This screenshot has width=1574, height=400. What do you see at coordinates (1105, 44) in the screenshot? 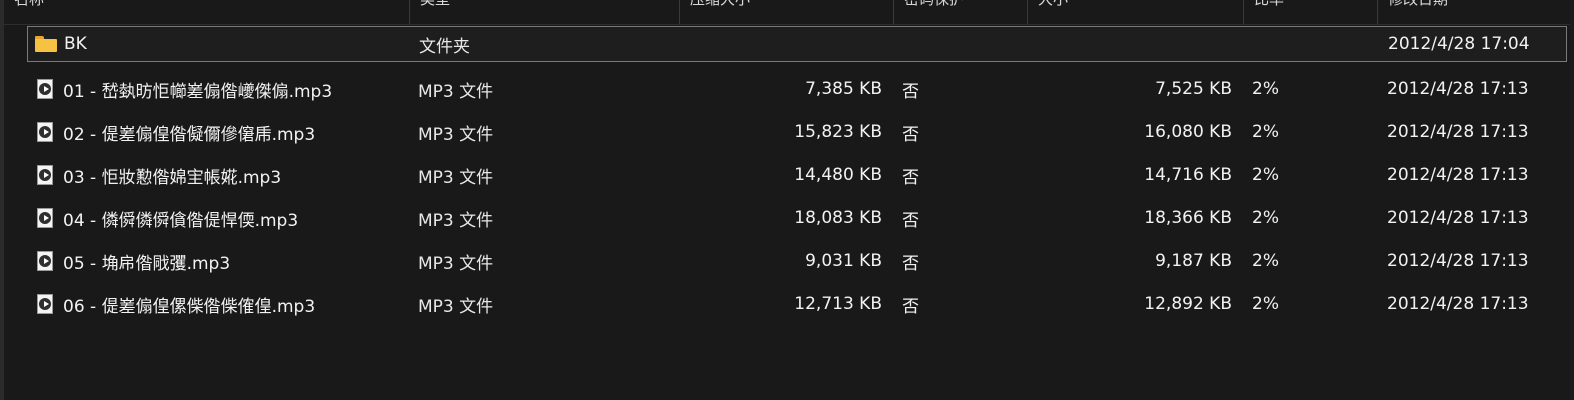
I see `file-size` at bounding box center [1105, 44].